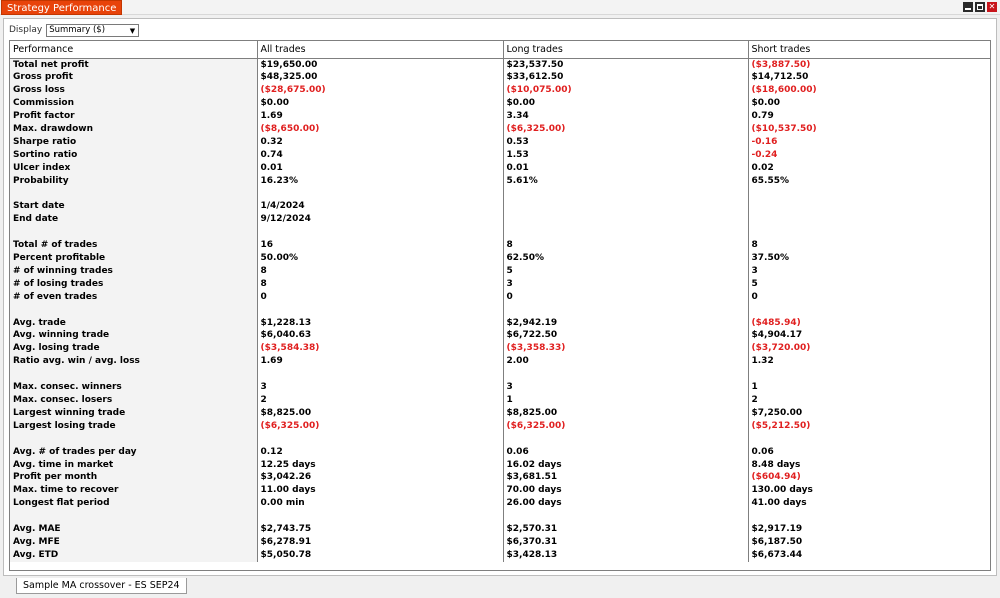  I want to click on table-row: Ulcer index 0.01 0.01 0.02, so click(500, 168).